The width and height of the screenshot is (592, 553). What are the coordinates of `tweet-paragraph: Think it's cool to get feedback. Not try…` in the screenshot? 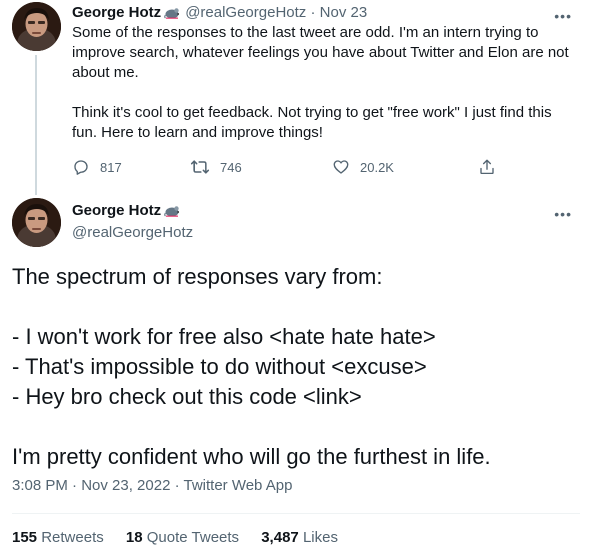 It's located at (312, 122).